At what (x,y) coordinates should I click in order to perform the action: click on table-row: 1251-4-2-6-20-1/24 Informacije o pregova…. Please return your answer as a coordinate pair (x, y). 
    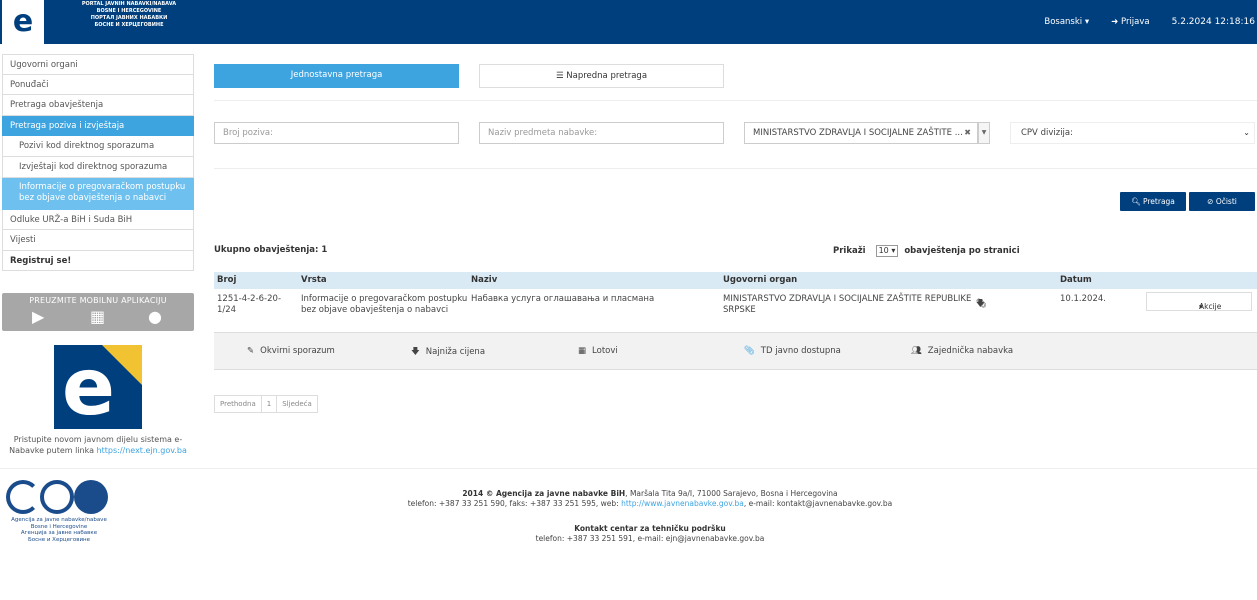
    Looking at the image, I should click on (735, 306).